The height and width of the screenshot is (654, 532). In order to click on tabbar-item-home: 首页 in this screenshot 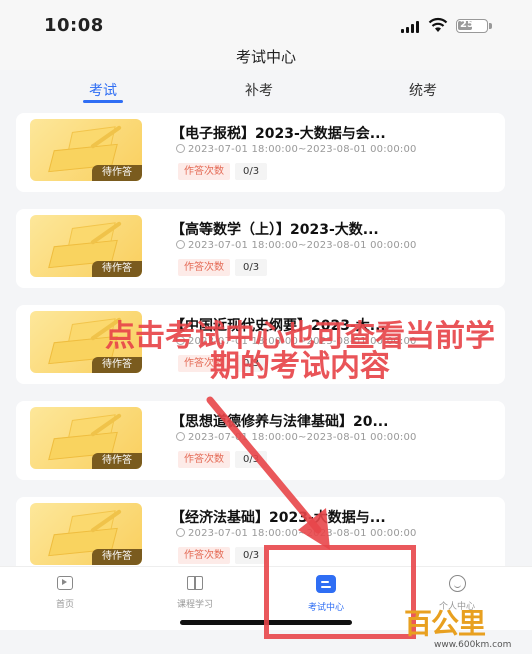, I will do `click(65, 592)`.